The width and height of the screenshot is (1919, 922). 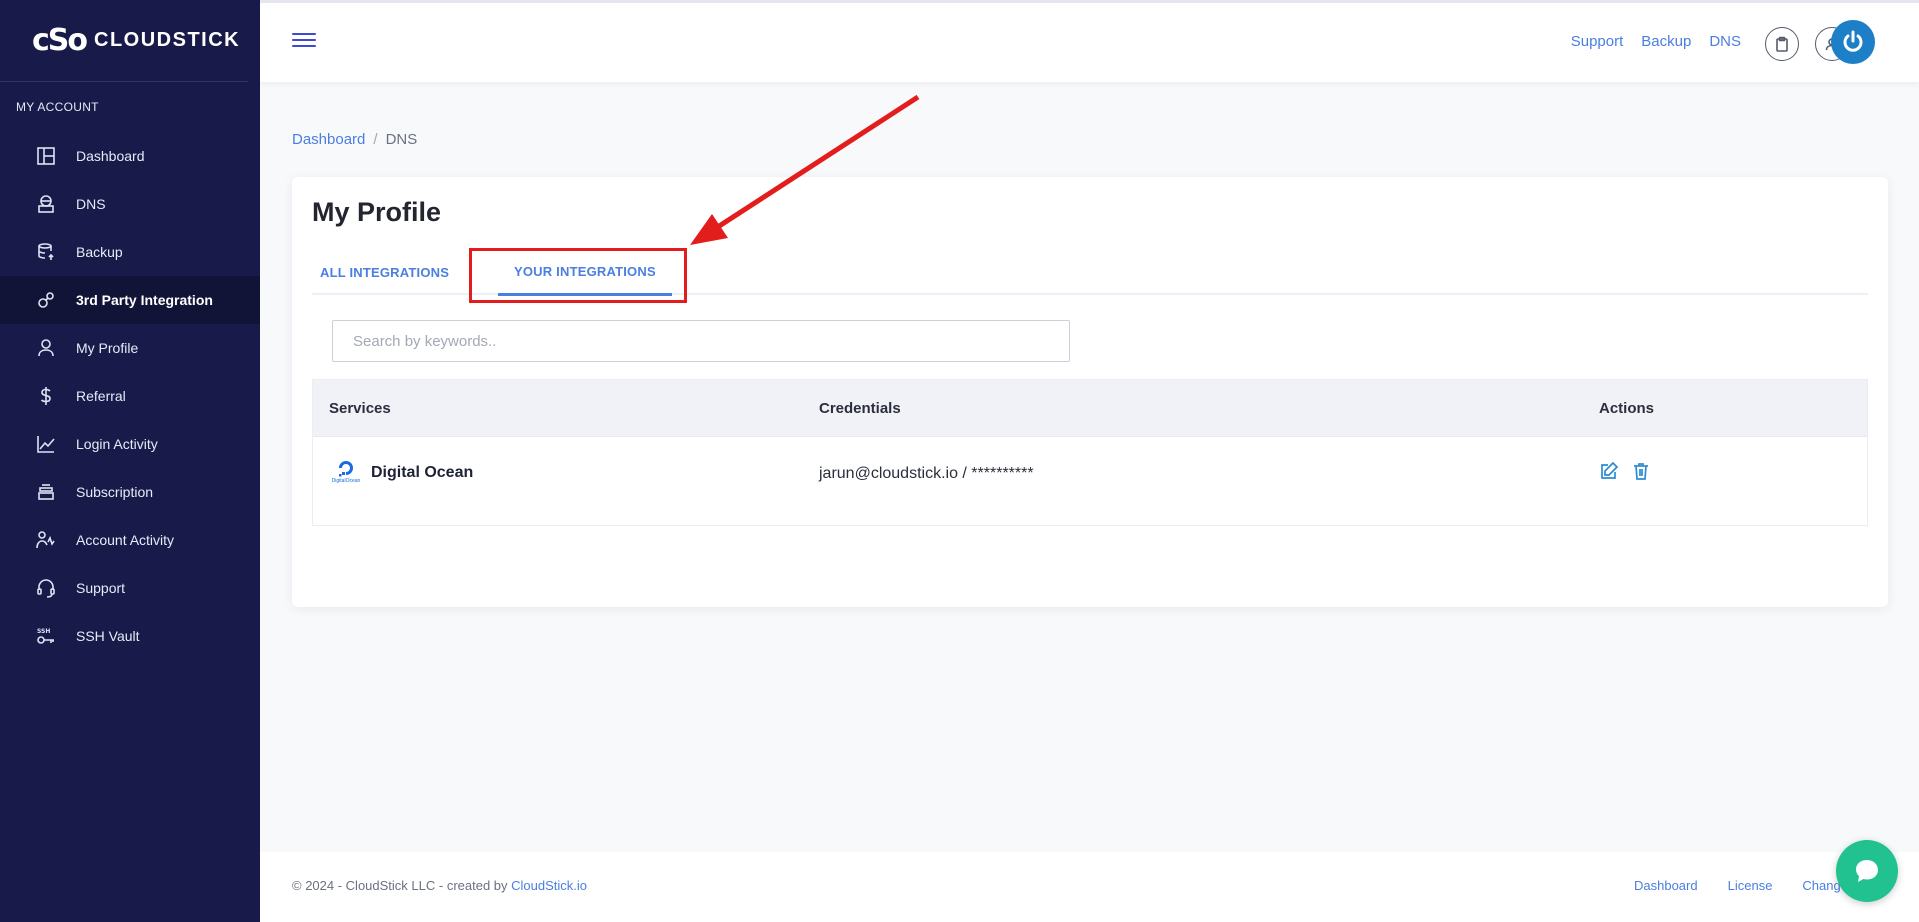 I want to click on footer-link-changelog: Chang, so click(x=1821, y=885).